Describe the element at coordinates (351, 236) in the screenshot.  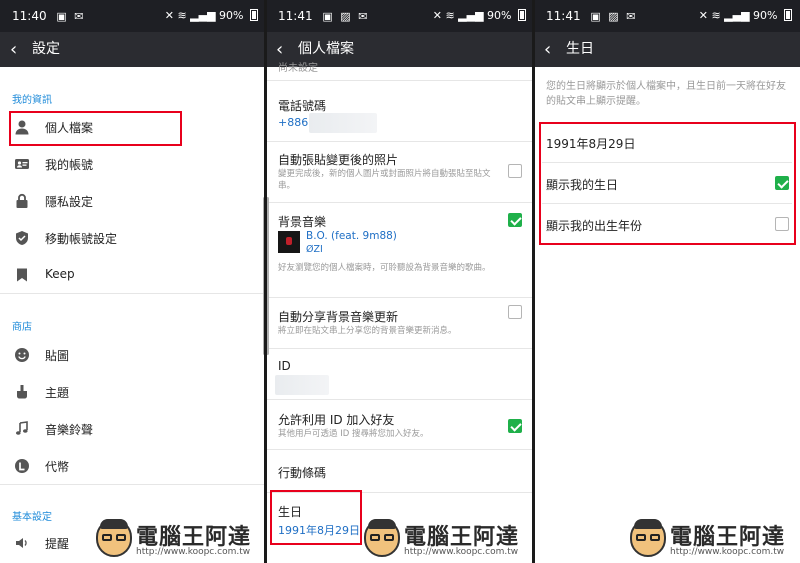
I see `bgm-song: B.O. (feat. 9m88)` at that location.